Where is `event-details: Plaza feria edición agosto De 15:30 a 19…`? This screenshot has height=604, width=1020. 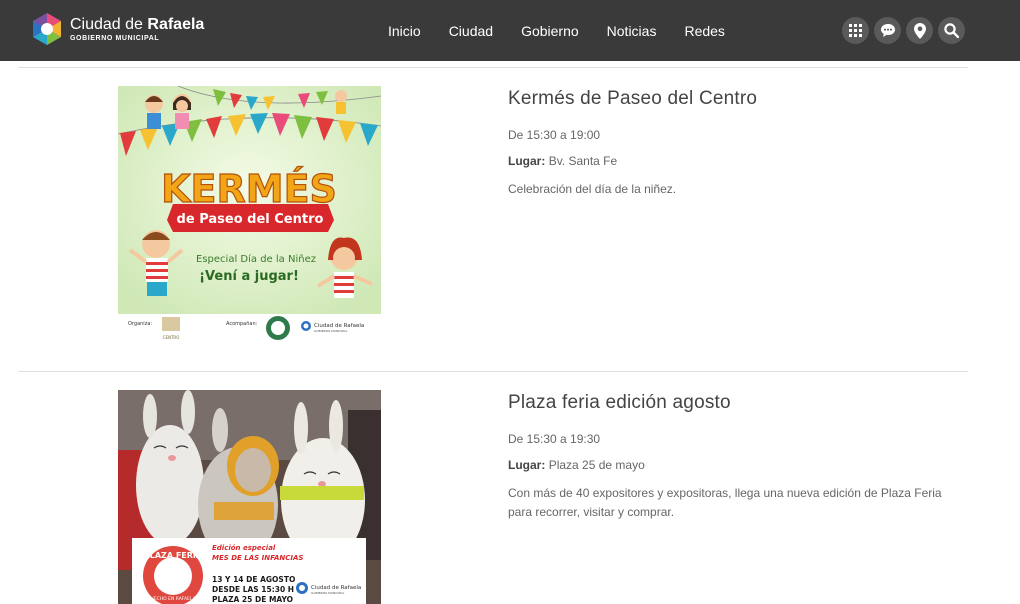 event-details: Plaza feria edición agosto De 15:30 a 19… is located at coordinates (733, 457).